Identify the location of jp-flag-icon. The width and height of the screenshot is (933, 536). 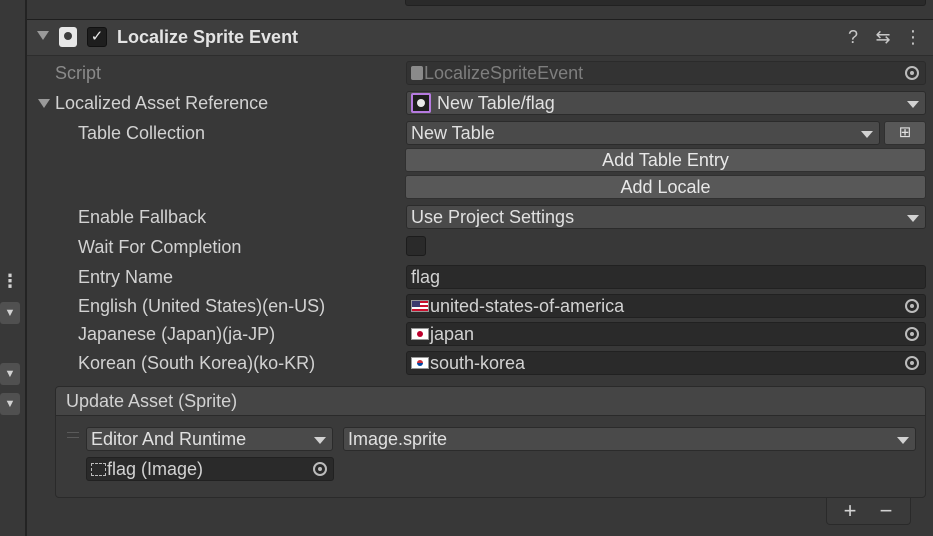
(420, 334).